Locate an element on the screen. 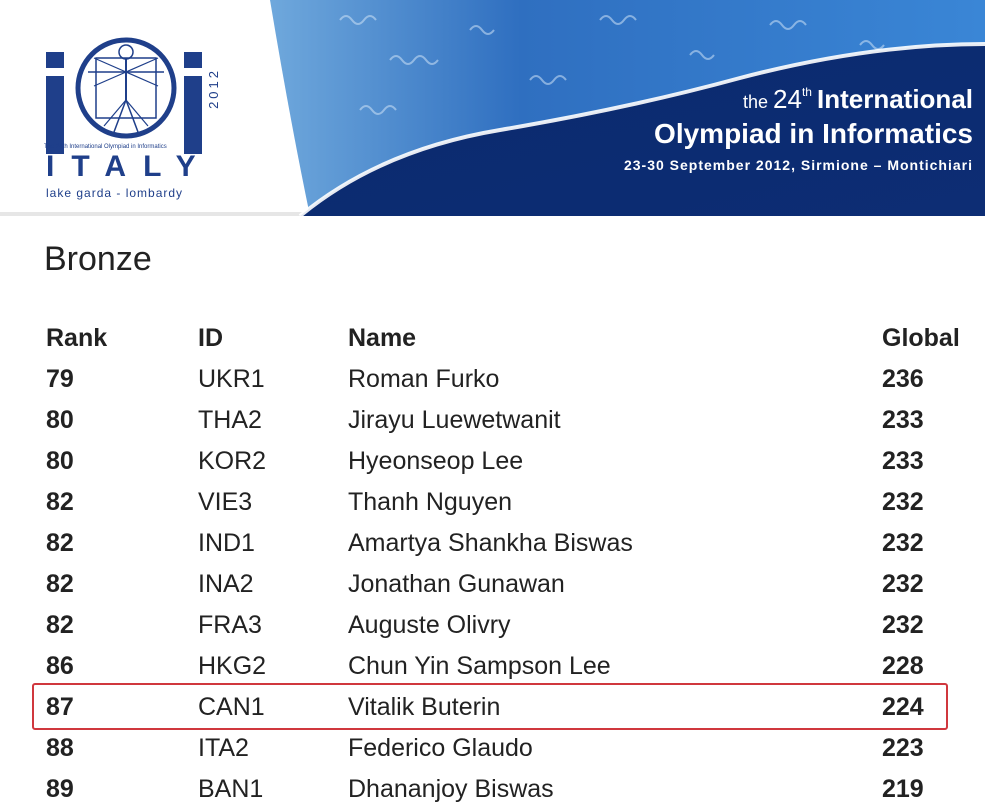 Image resolution: width=985 pixels, height=812 pixels. table-row: 82 INA2 Jonathan Gunawan 232 is located at coordinates (509, 584).